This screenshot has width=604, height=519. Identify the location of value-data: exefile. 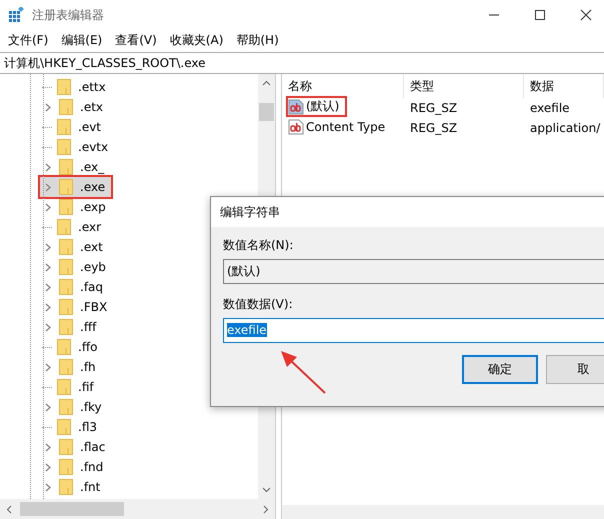
(550, 108).